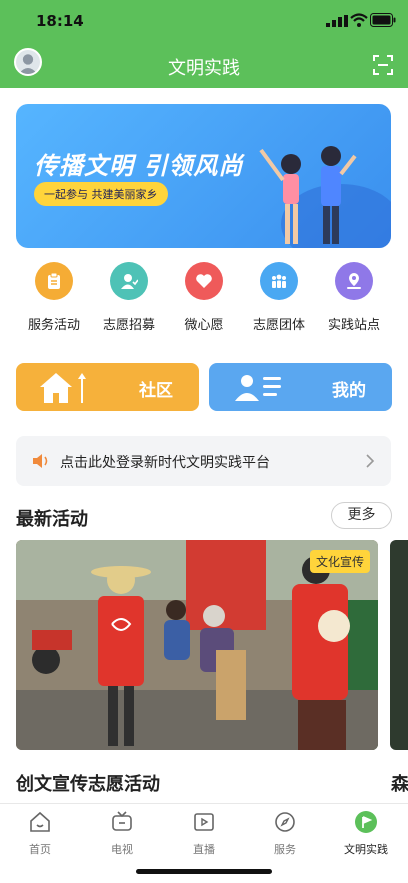 This screenshot has height=883, width=408. I want to click on signal-icon, so click(337, 21).